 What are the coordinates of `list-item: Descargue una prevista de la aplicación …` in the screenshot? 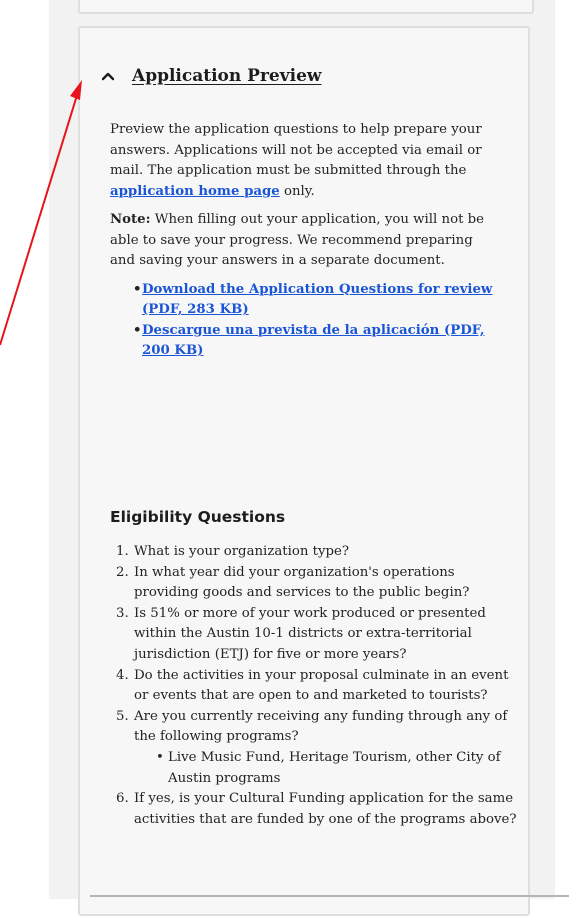 It's located at (316, 341).